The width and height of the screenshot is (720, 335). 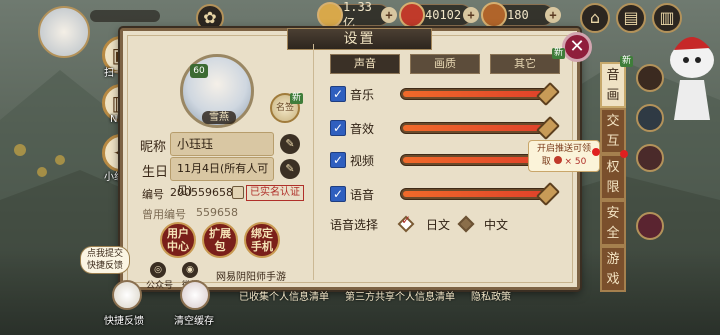 I want to click on feedback-label: 快捷反馈, so click(x=124, y=319).